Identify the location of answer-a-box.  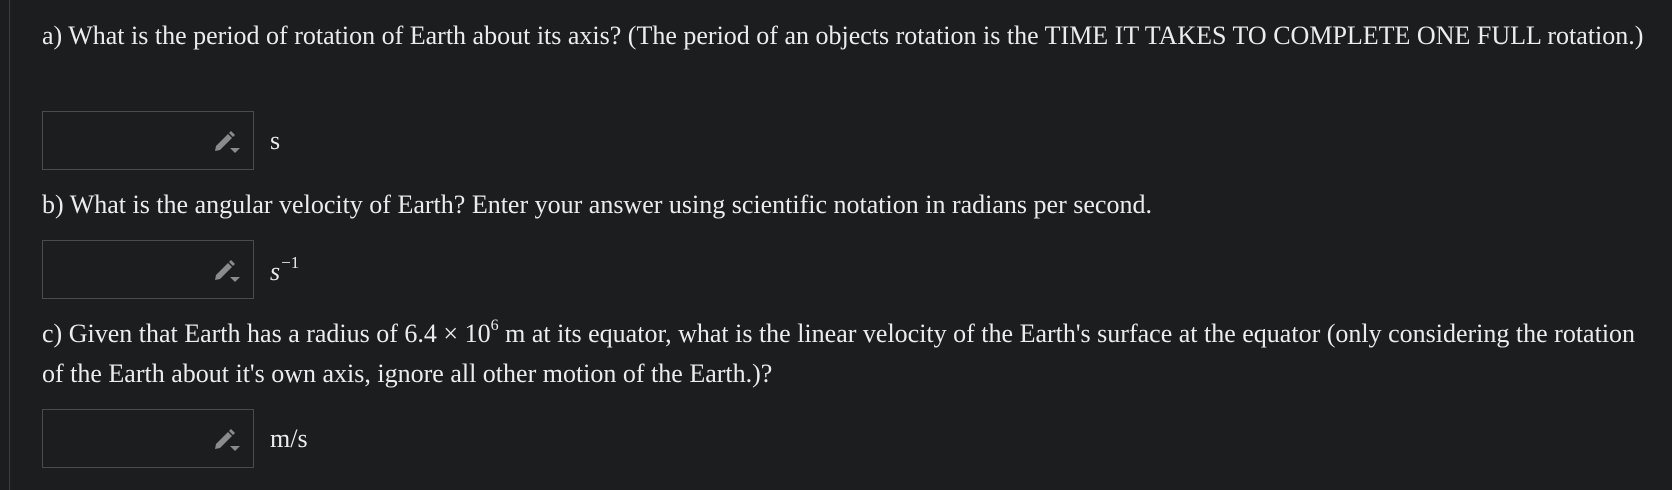
(148, 140).